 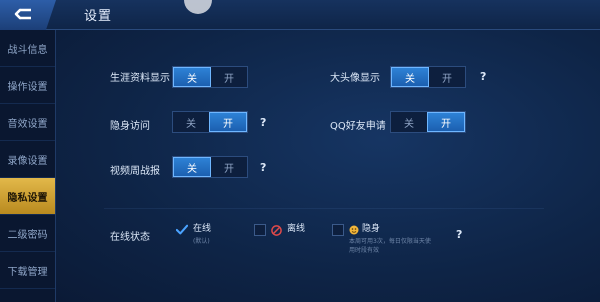 I want to click on sidebar-item-privacy: 隐私设置, so click(x=27, y=196).